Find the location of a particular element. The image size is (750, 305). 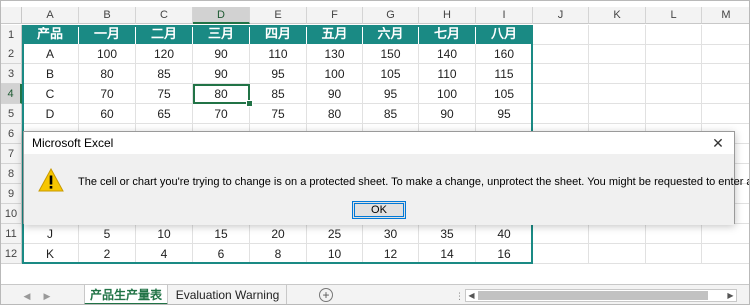

table-header-cell: 七月 is located at coordinates (447, 35).